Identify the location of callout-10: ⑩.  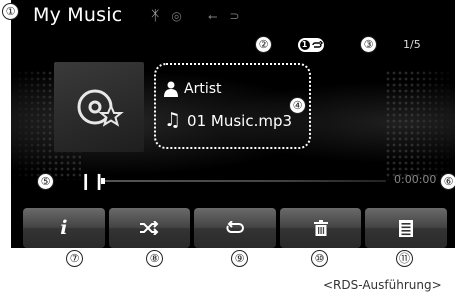
(319, 258).